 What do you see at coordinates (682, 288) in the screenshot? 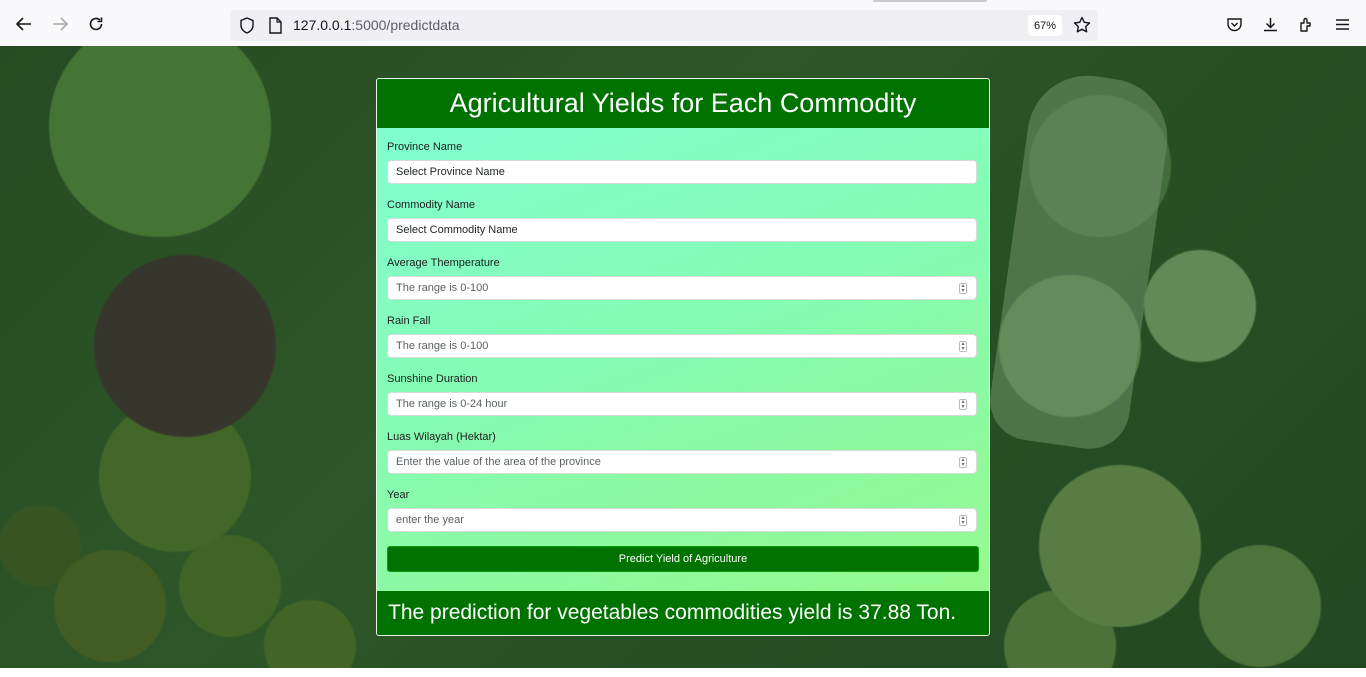
I see `temperature-input: The range is 0-100 ▴ ▾` at bounding box center [682, 288].